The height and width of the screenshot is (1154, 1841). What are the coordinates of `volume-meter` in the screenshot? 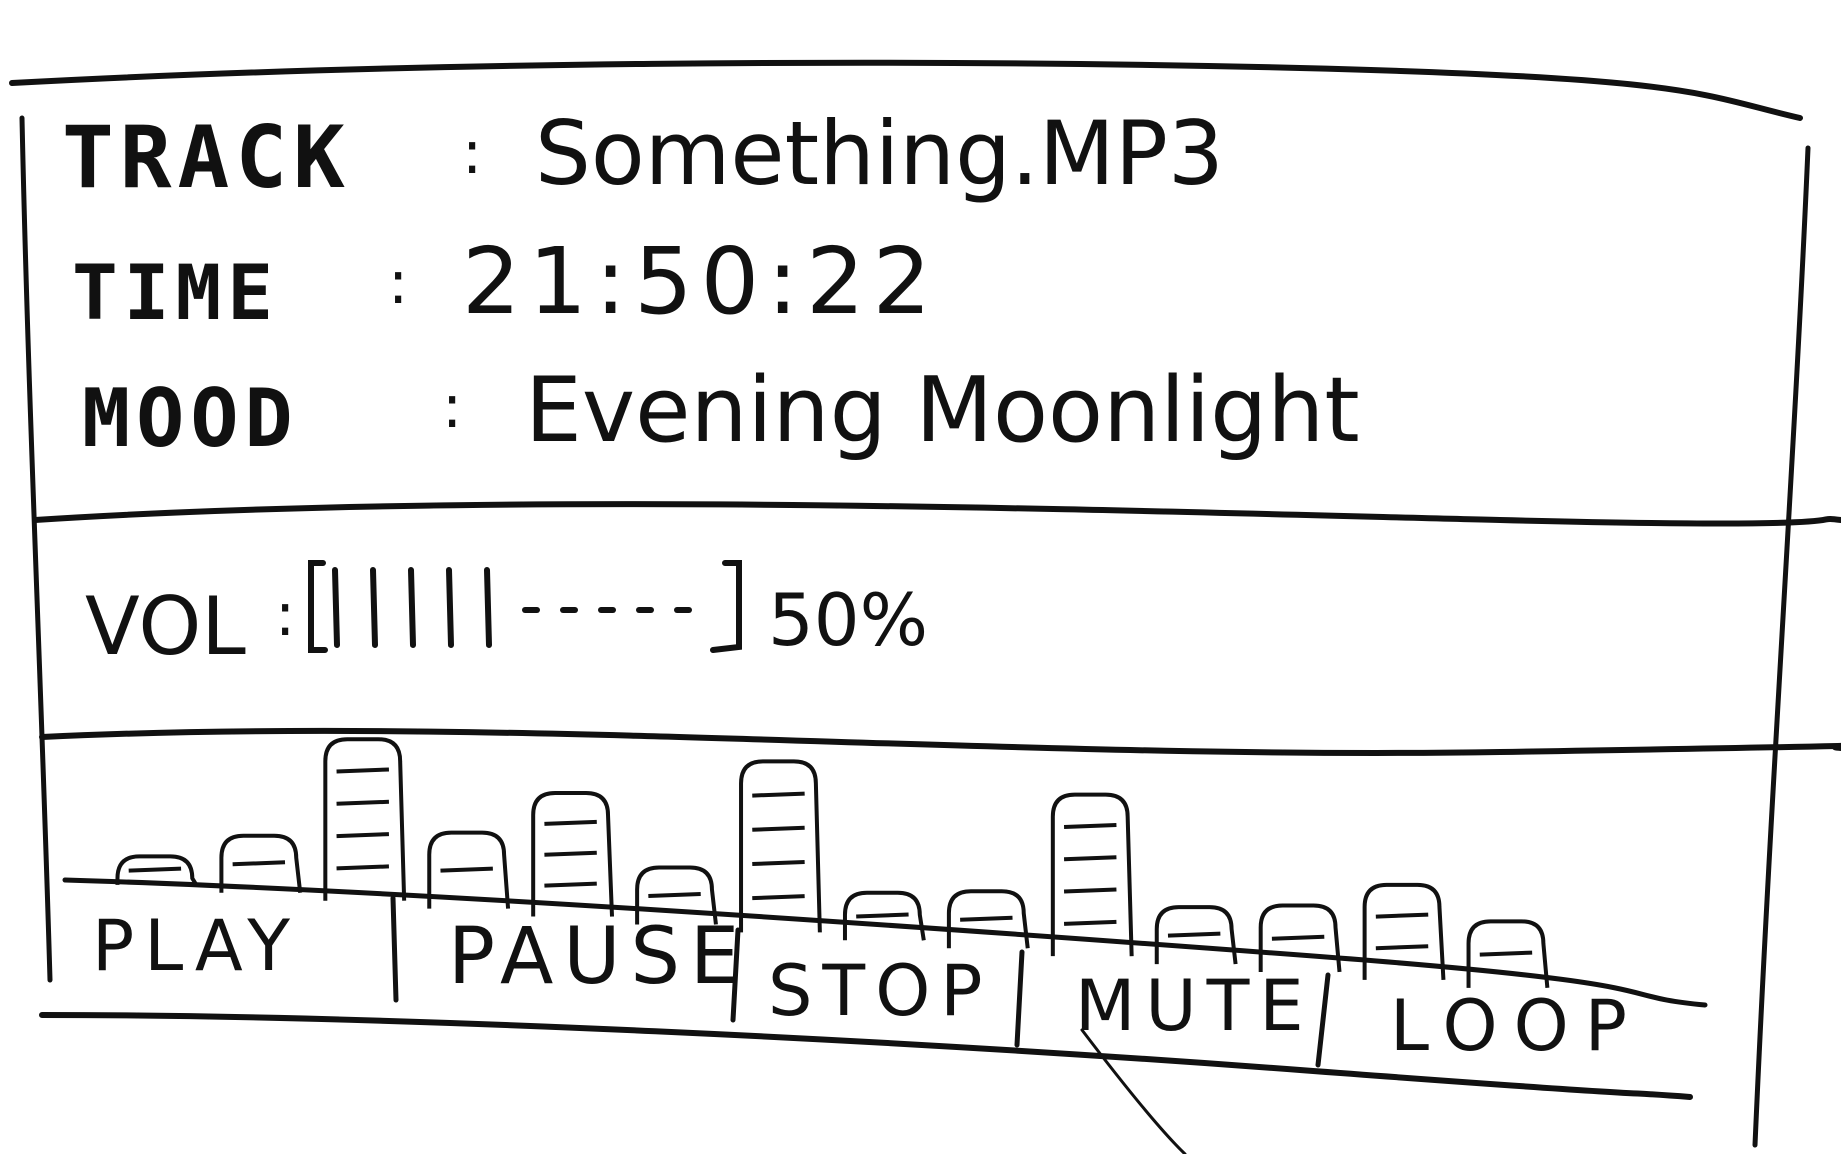 It's located at (525, 605).